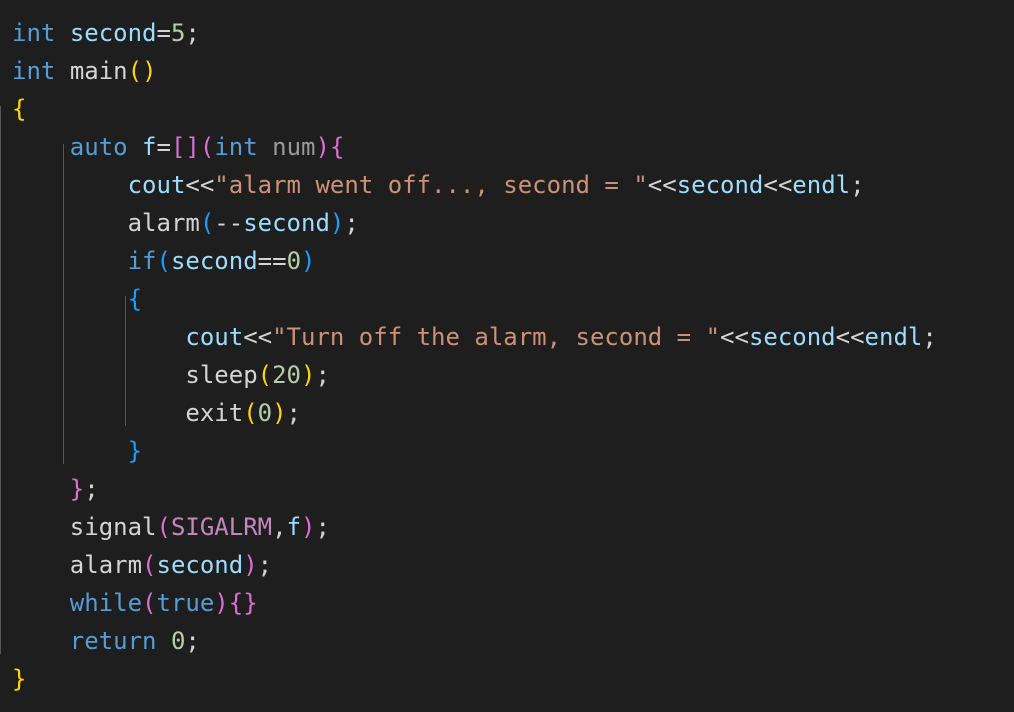  Describe the element at coordinates (272, 261) in the screenshot. I see `code-token: ==` at that location.